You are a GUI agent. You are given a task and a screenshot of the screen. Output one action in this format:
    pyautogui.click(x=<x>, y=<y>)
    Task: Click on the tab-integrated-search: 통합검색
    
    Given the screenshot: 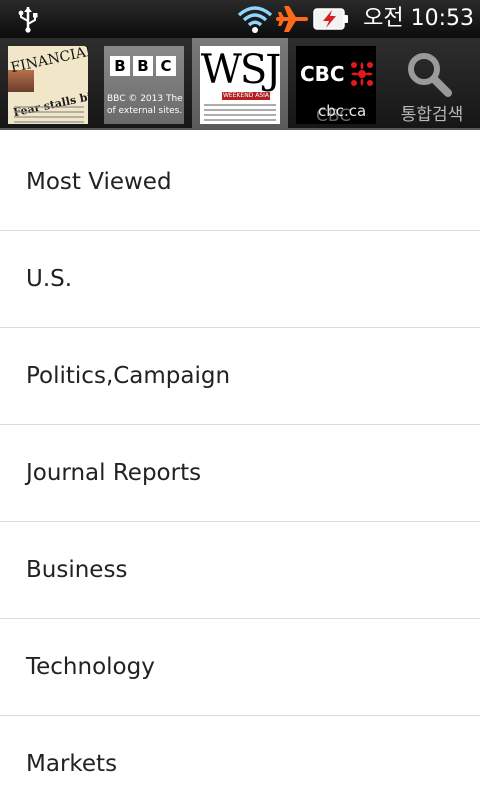 What is the action you would take?
    pyautogui.click(x=432, y=84)
    